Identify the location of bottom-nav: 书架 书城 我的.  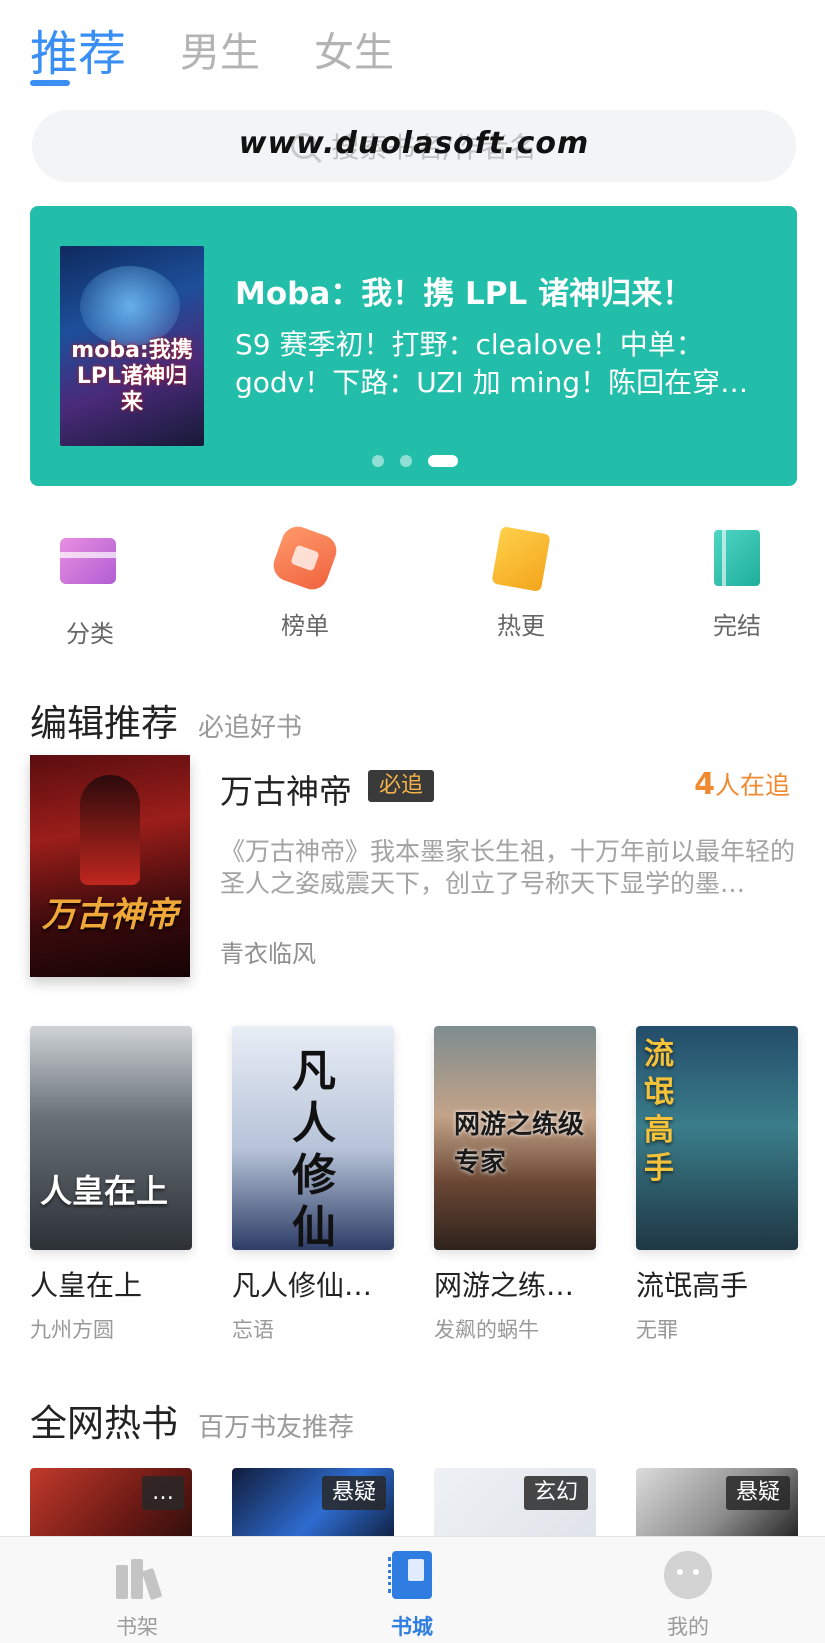
(412, 1589).